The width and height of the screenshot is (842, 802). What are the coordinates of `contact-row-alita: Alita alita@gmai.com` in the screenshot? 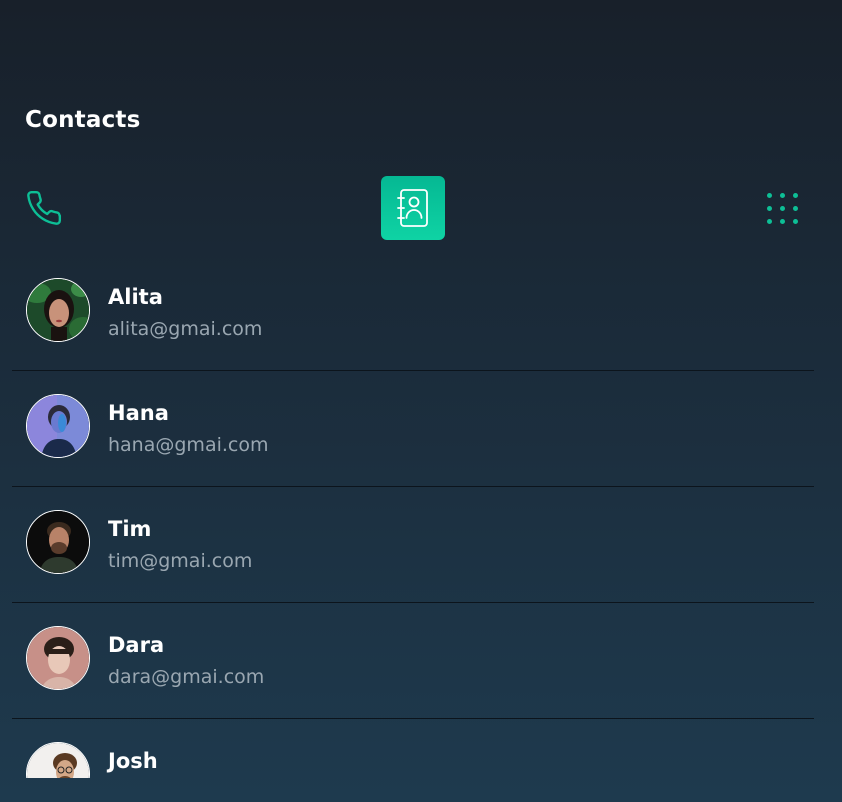 It's located at (413, 313).